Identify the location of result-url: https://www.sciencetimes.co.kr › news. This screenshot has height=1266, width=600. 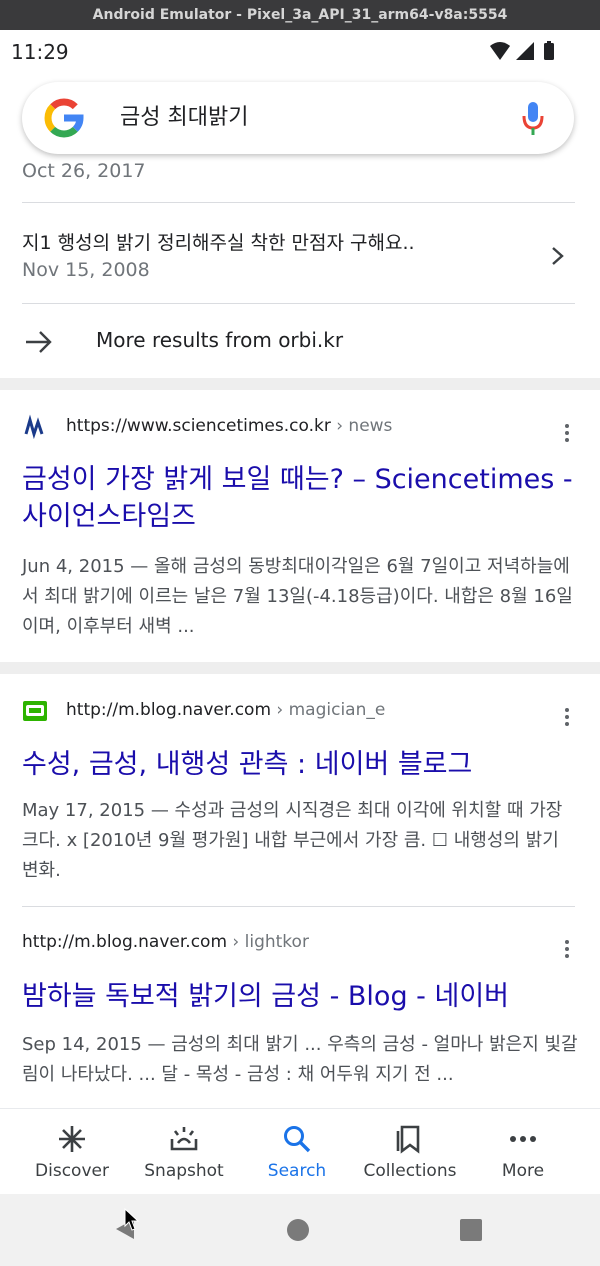
(229, 426).